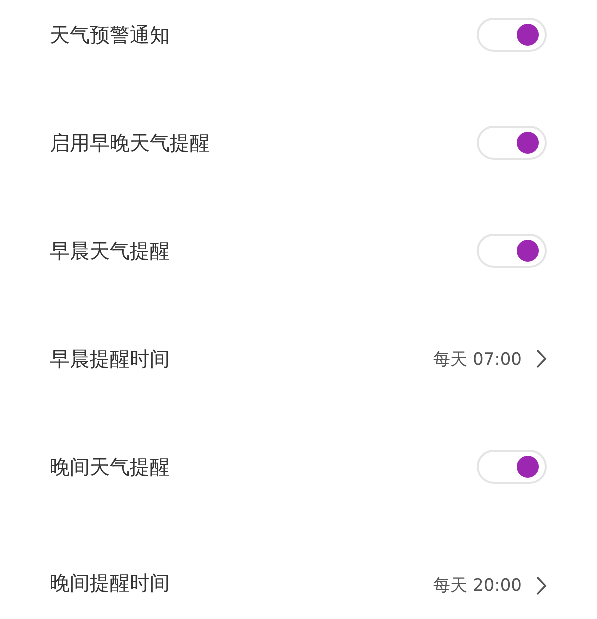  What do you see at coordinates (110, 467) in the screenshot?
I see `setting-label: 晚间天气提醒` at bounding box center [110, 467].